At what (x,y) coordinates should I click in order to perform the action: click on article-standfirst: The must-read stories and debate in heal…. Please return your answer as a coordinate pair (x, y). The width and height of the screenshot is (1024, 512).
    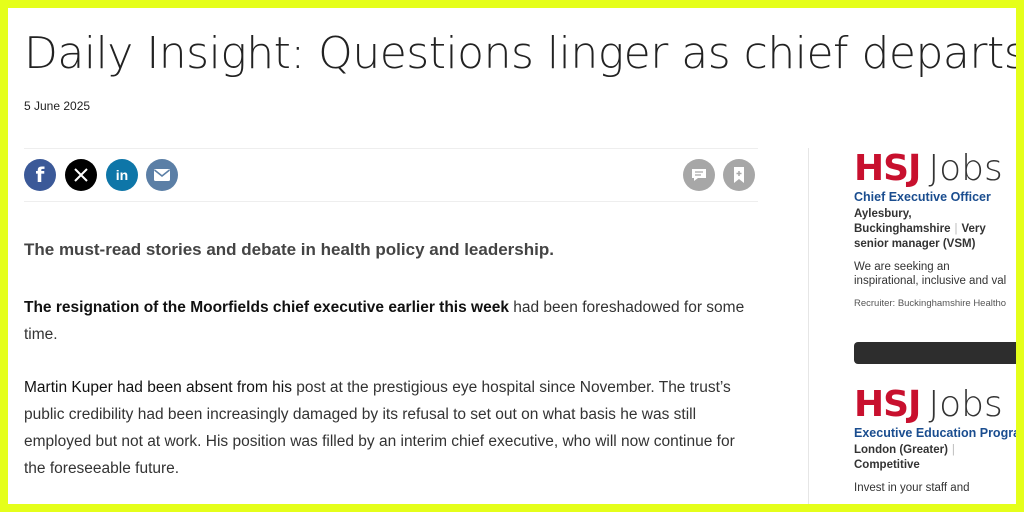
    Looking at the image, I should click on (289, 249).